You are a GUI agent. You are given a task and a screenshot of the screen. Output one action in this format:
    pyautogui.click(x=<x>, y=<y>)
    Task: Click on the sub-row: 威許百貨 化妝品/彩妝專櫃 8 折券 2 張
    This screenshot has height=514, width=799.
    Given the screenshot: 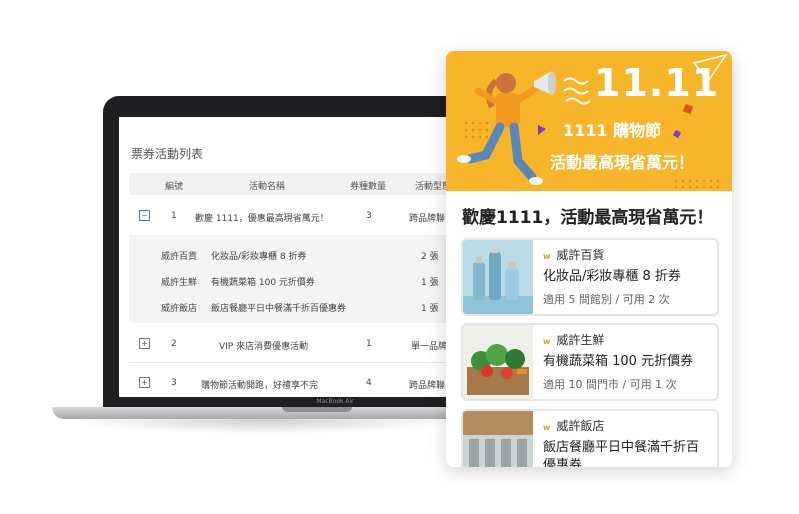 What is the action you would take?
    pyautogui.click(x=290, y=255)
    